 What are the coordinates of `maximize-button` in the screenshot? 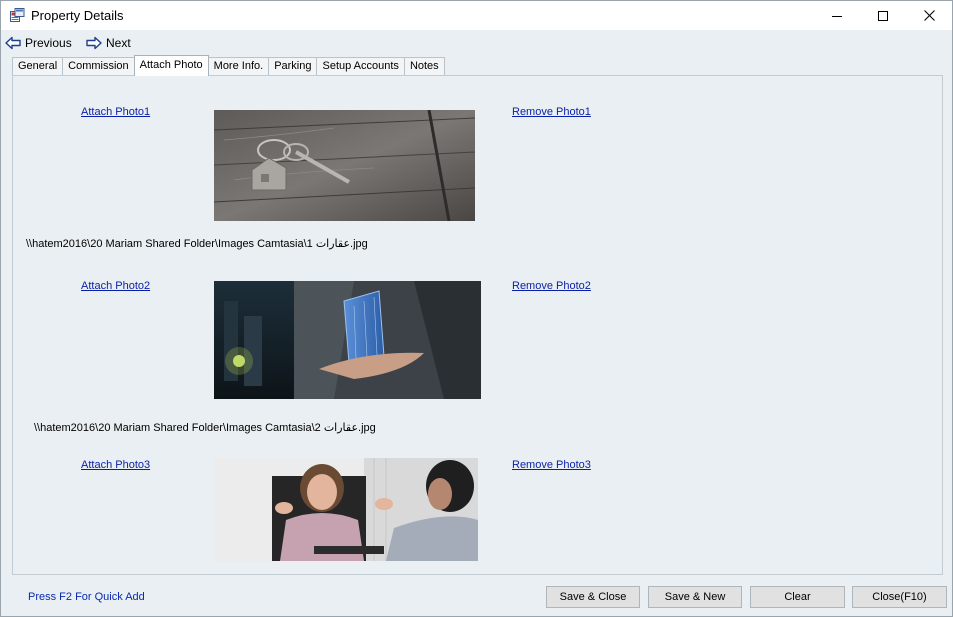 It's located at (883, 15).